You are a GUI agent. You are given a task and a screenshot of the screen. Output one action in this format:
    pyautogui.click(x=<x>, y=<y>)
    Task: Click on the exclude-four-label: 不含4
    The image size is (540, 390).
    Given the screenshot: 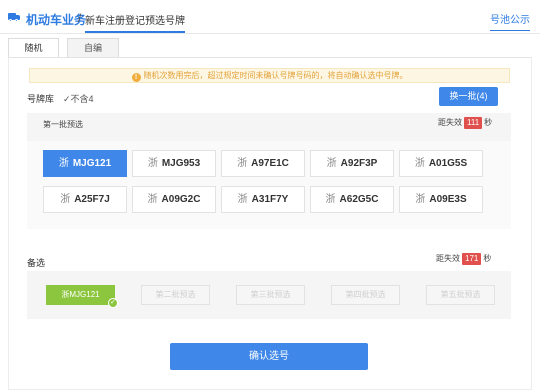 What is the action you would take?
    pyautogui.click(x=82, y=99)
    